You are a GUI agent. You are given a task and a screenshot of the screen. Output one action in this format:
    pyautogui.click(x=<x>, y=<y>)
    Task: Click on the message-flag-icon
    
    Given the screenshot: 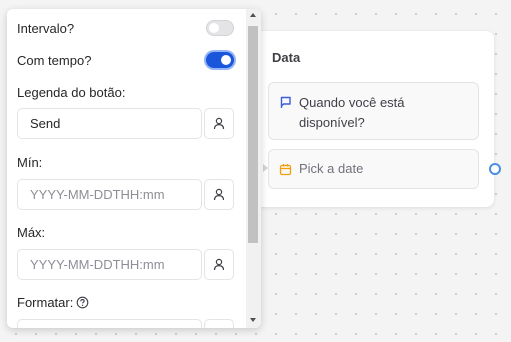 What is the action you would take?
    pyautogui.click(x=285, y=102)
    